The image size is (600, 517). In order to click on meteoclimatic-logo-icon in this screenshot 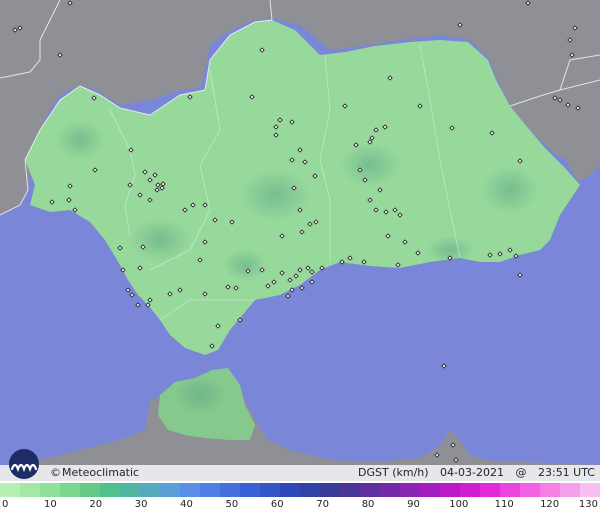, I will do `click(24, 464)`.